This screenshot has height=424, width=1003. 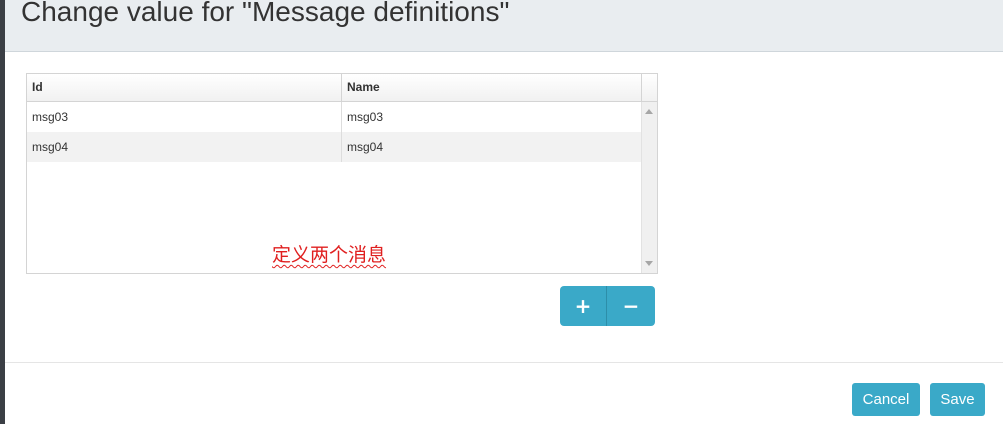 I want to click on remove-row-button: −, so click(x=631, y=306).